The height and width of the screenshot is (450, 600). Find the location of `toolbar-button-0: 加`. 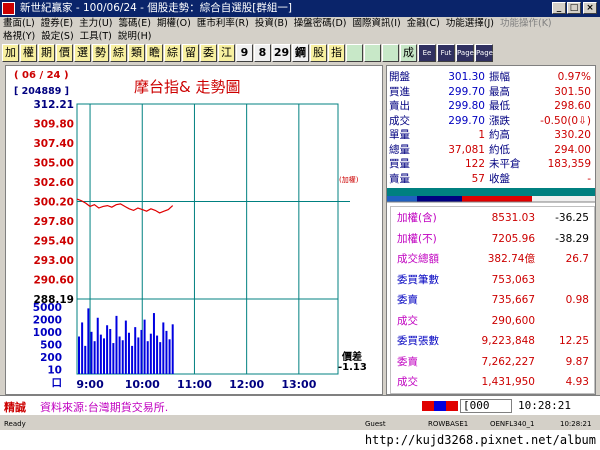

toolbar-button-0: 加 is located at coordinates (10, 53).